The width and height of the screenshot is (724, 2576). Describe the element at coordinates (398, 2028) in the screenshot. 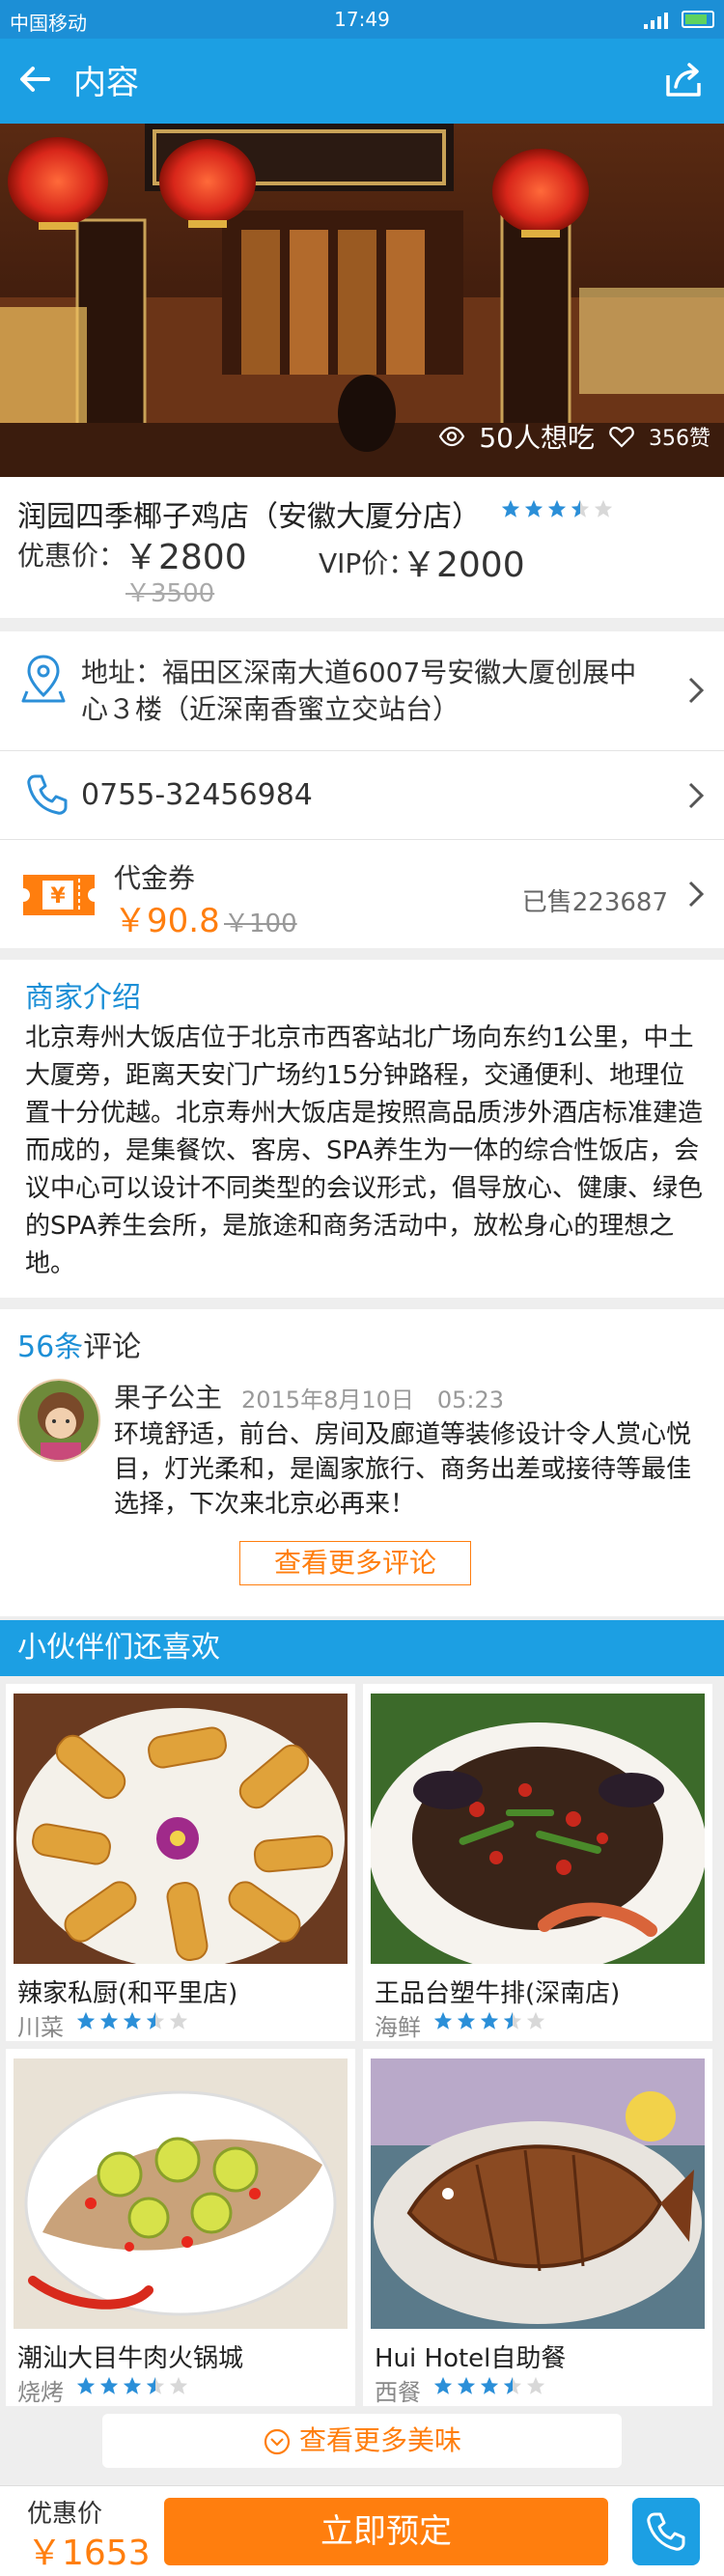

I see `recommend-category: 海鲜` at that location.